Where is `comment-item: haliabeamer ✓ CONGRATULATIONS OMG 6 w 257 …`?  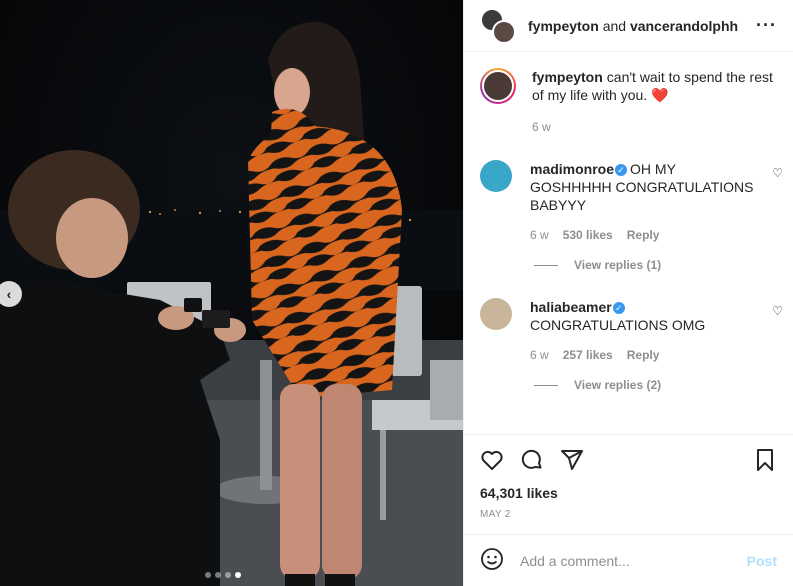
comment-item: haliabeamer ✓ CONGRATULATIONS OMG 6 w 257 … is located at coordinates (631, 330).